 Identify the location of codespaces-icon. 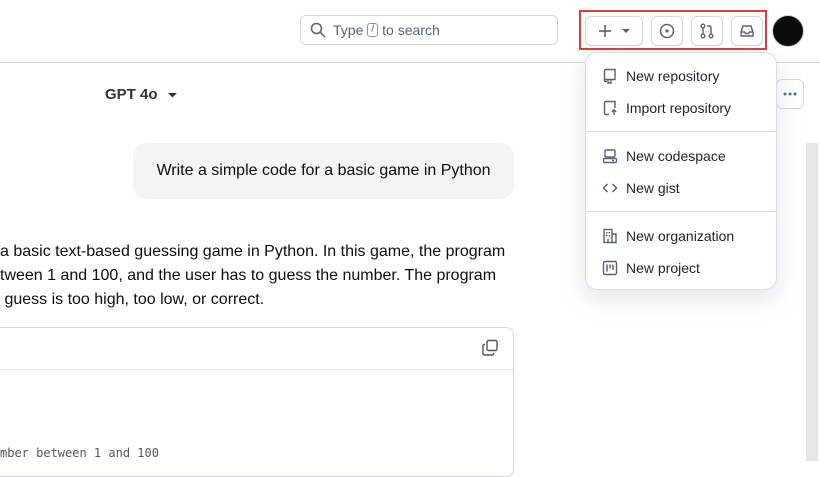
(610, 156).